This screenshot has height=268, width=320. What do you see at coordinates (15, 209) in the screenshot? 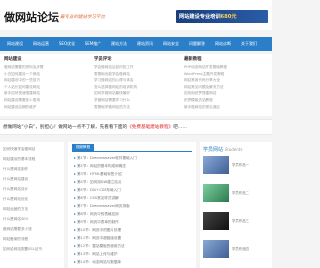
I see `list-item: 网站运营的方法` at bounding box center [15, 209].